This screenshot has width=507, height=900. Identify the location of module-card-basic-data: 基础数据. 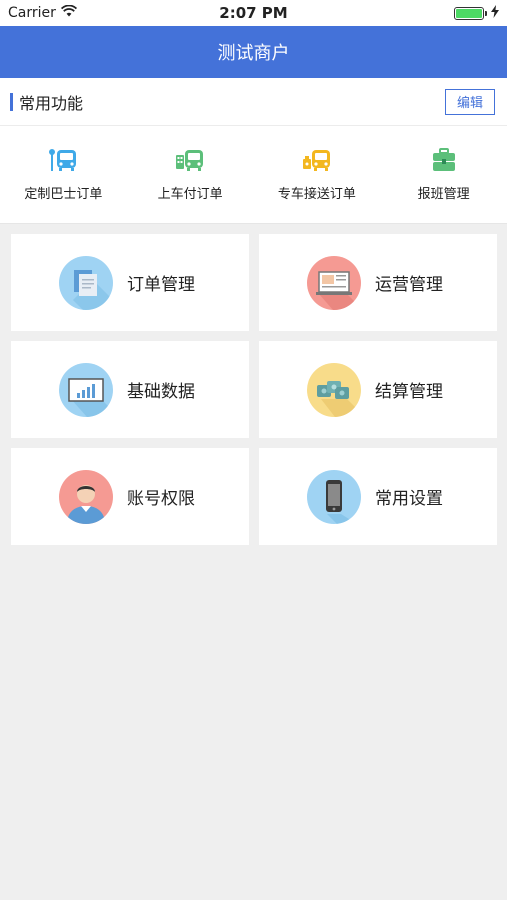
(130, 389).